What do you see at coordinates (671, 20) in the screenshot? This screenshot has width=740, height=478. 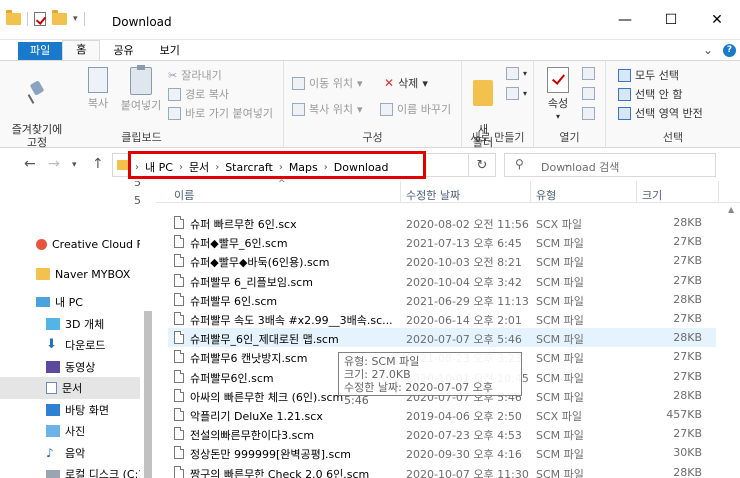 I see `maximize-button: ☐` at bounding box center [671, 20].